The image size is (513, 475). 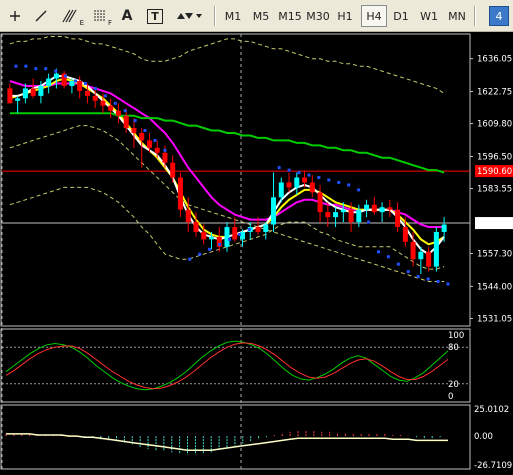 What do you see at coordinates (494, 319) in the screenshot?
I see `price-axis-label: 1531.05` at bounding box center [494, 319].